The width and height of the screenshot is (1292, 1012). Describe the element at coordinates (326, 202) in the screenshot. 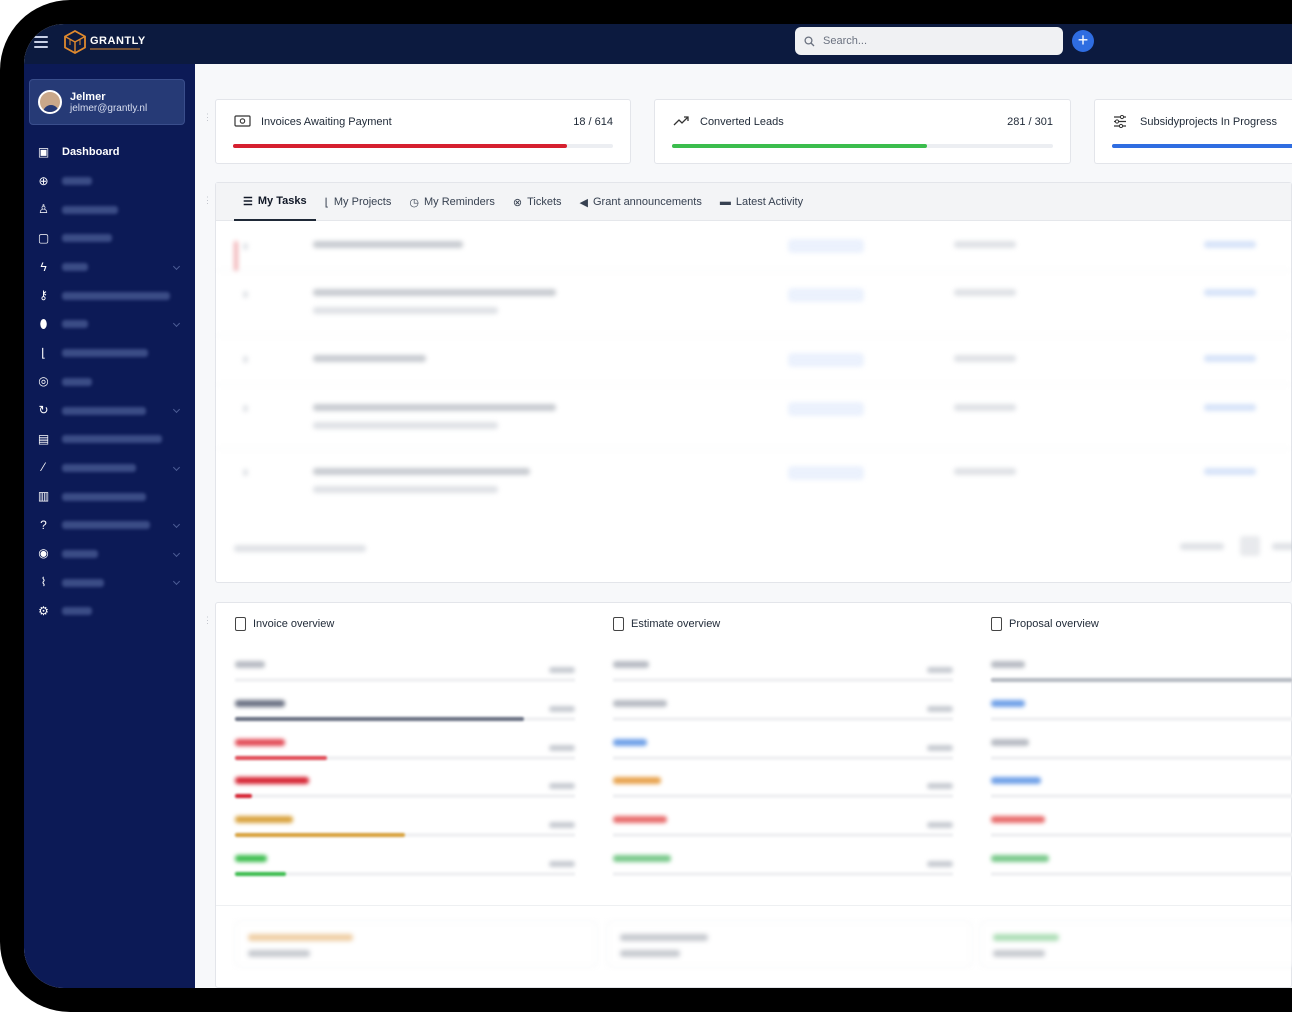

I see `projects-chart-icon: ⌊` at that location.